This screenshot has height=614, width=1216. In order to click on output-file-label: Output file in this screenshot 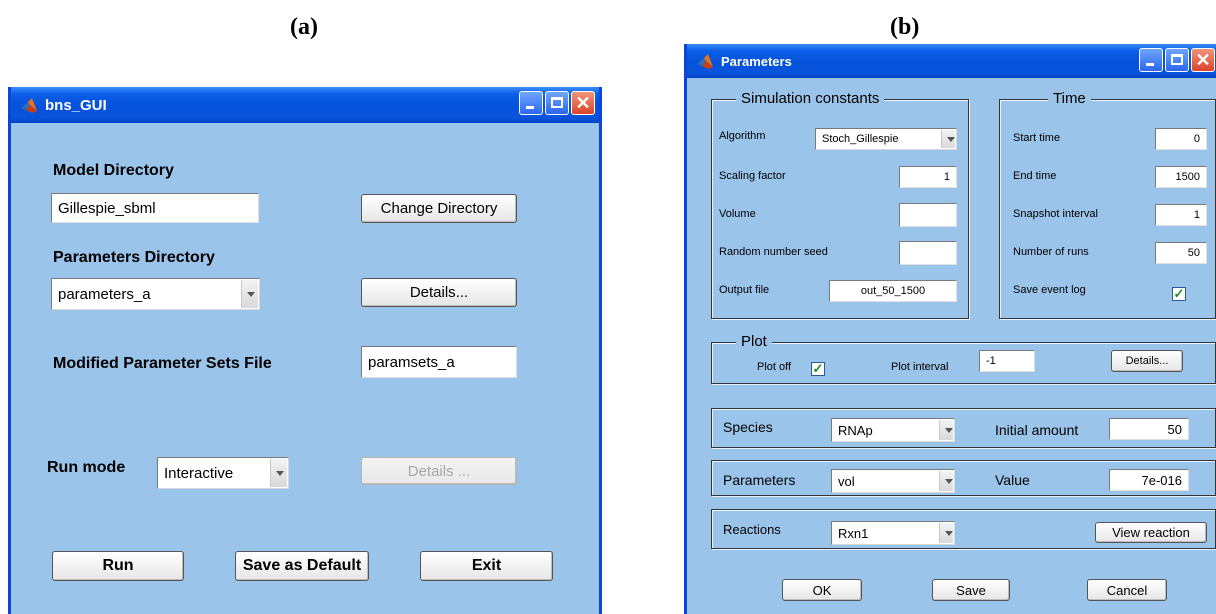, I will do `click(744, 290)`.